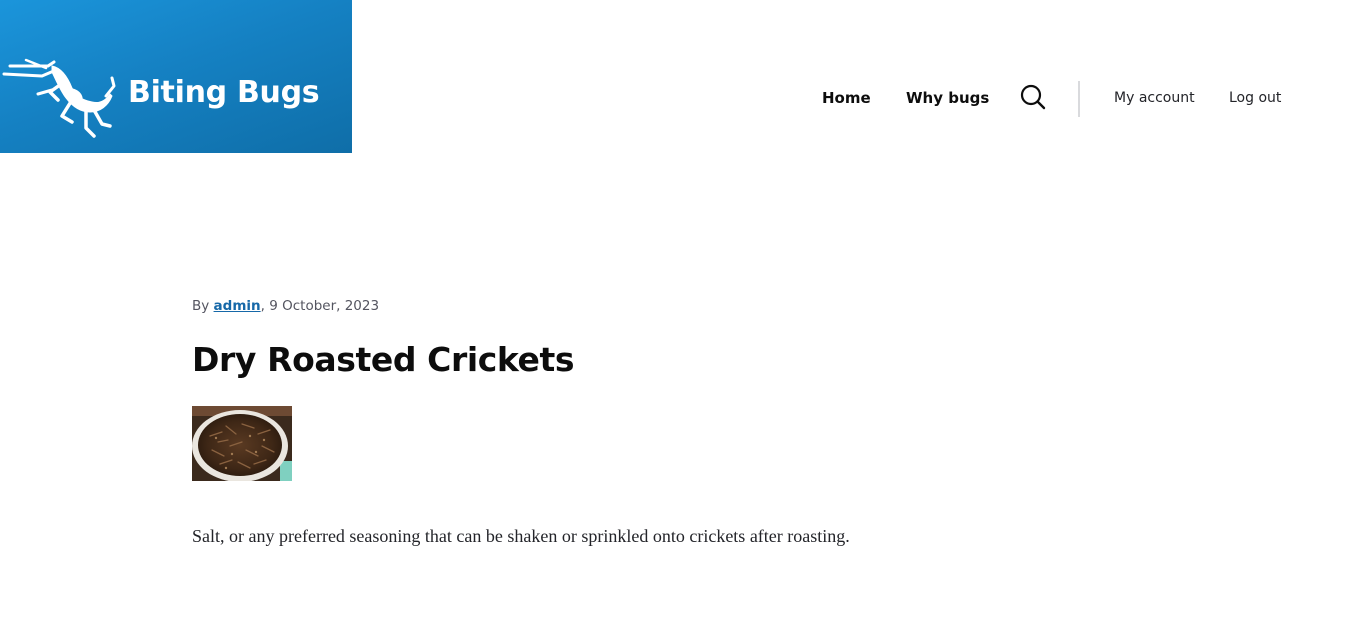  What do you see at coordinates (947, 98) in the screenshot?
I see `nav-link-why-bugs: Why bugs` at bounding box center [947, 98].